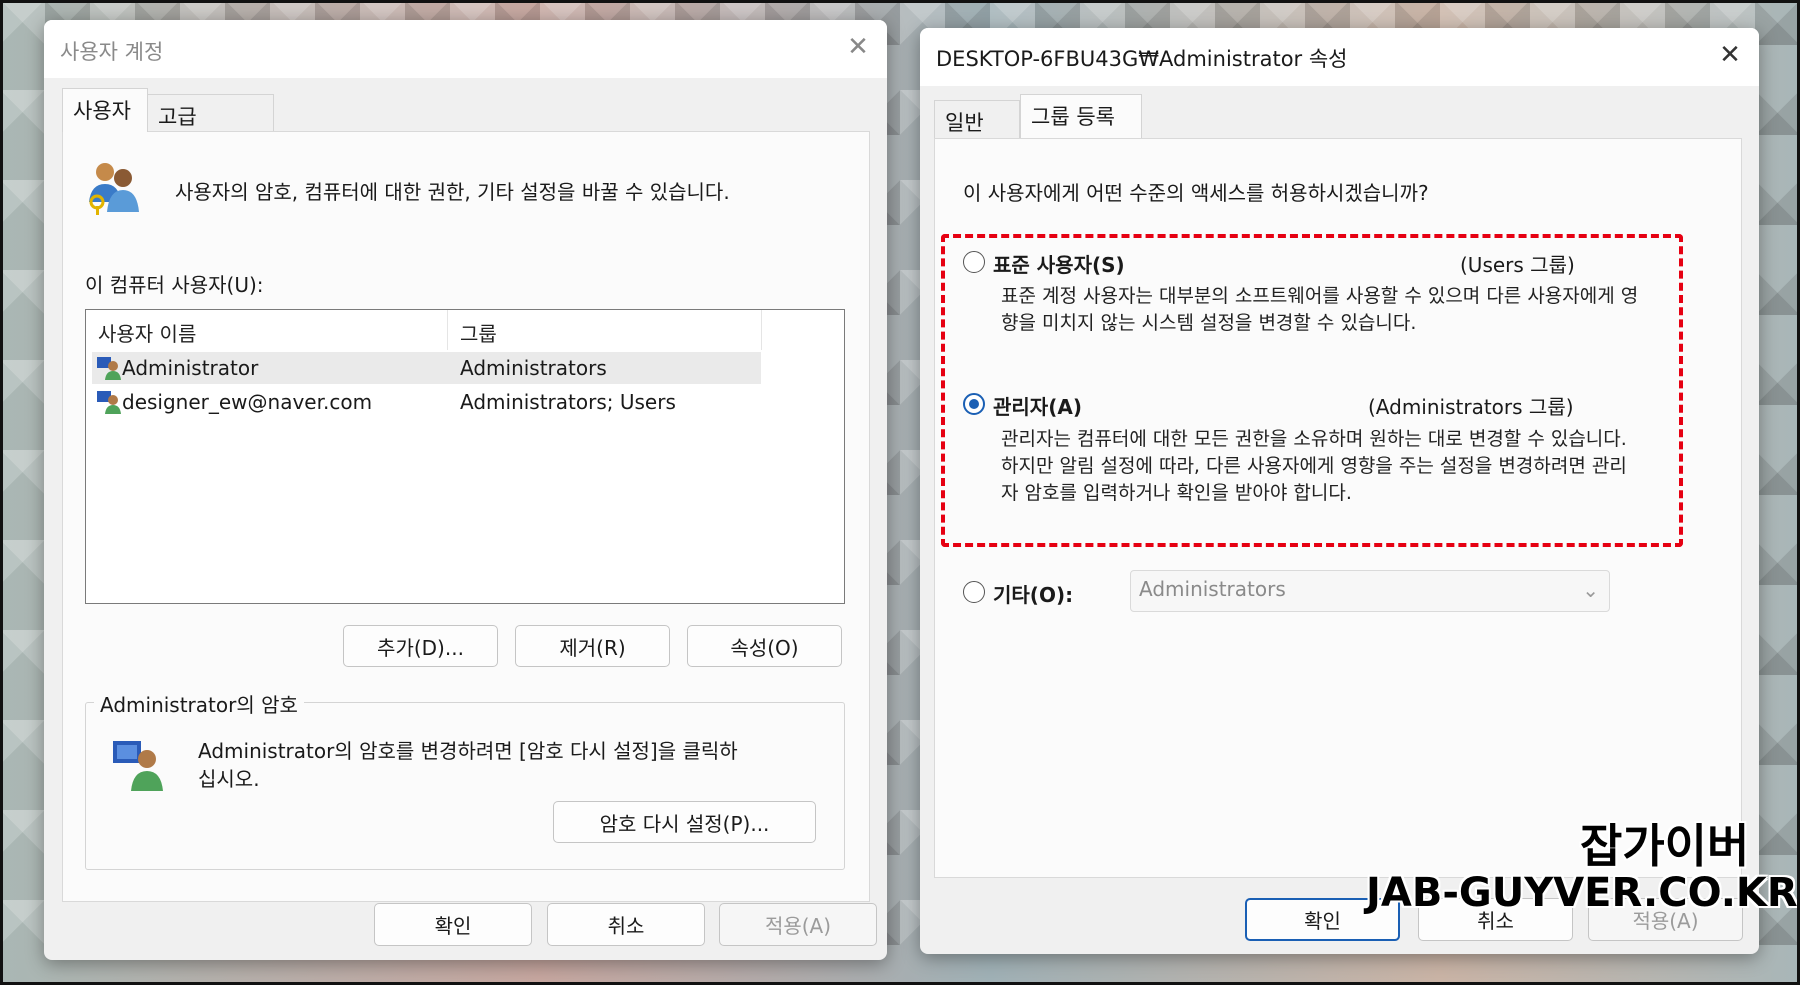 Image resolution: width=1800 pixels, height=985 pixels. I want to click on column-header-username: 사용자 이름, so click(266, 330).